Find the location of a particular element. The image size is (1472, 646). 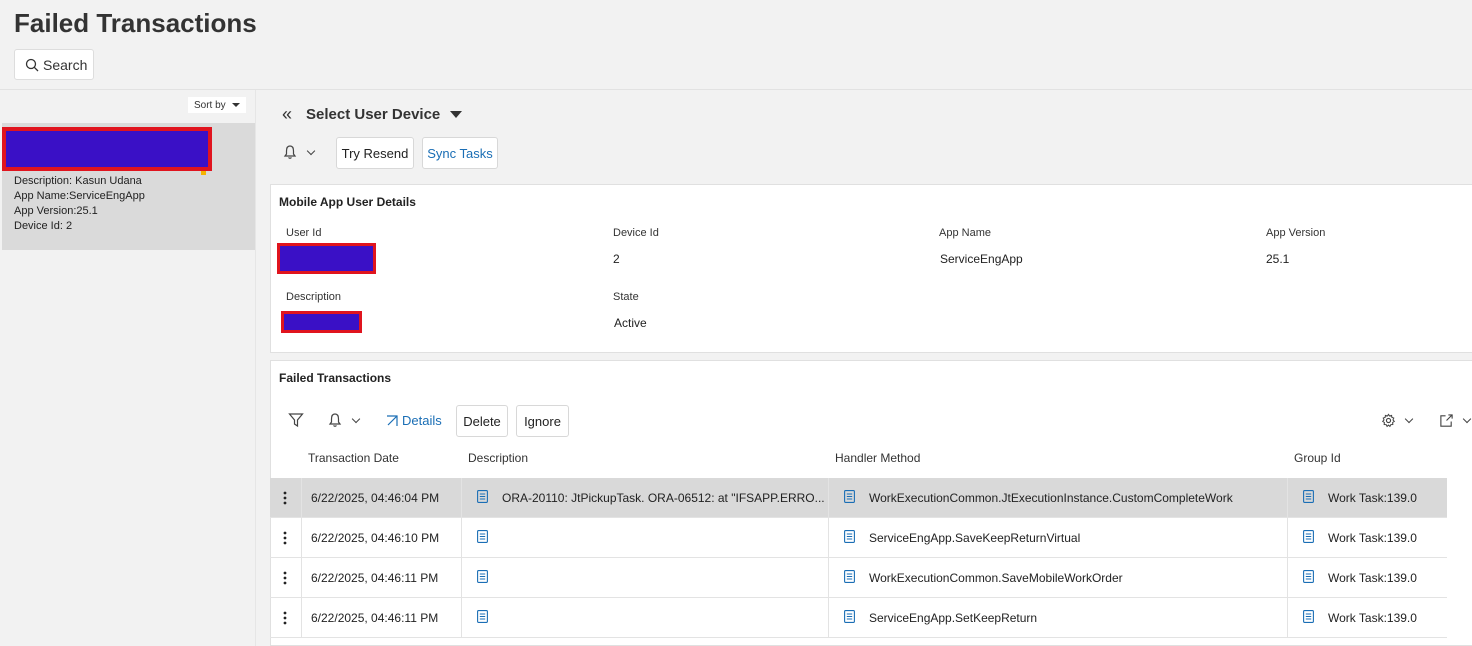

status-indicator is located at coordinates (203, 173).